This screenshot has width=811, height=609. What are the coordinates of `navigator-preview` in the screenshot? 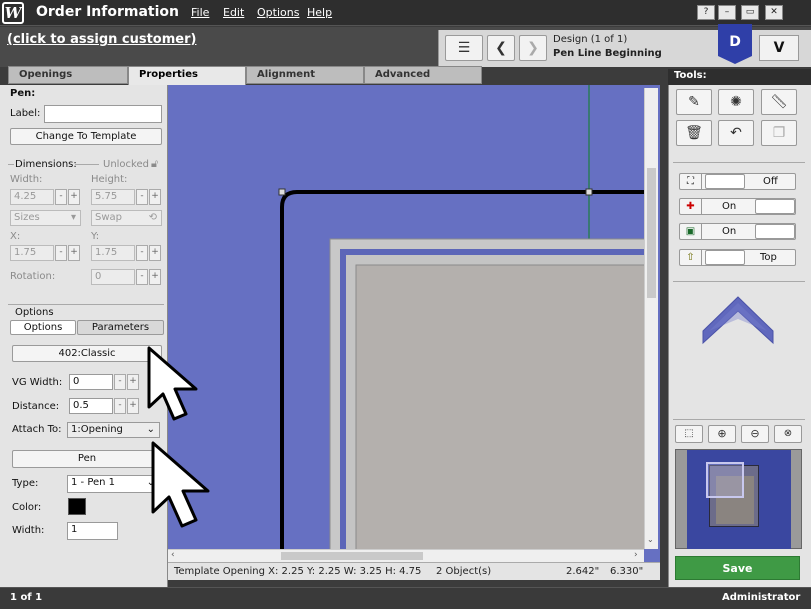 It's located at (738, 499).